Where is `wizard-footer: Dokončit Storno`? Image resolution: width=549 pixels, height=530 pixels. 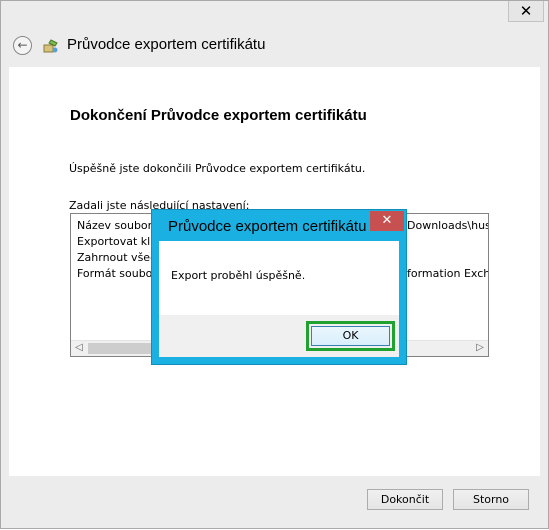 wizard-footer: Dokončit Storno is located at coordinates (275, 503).